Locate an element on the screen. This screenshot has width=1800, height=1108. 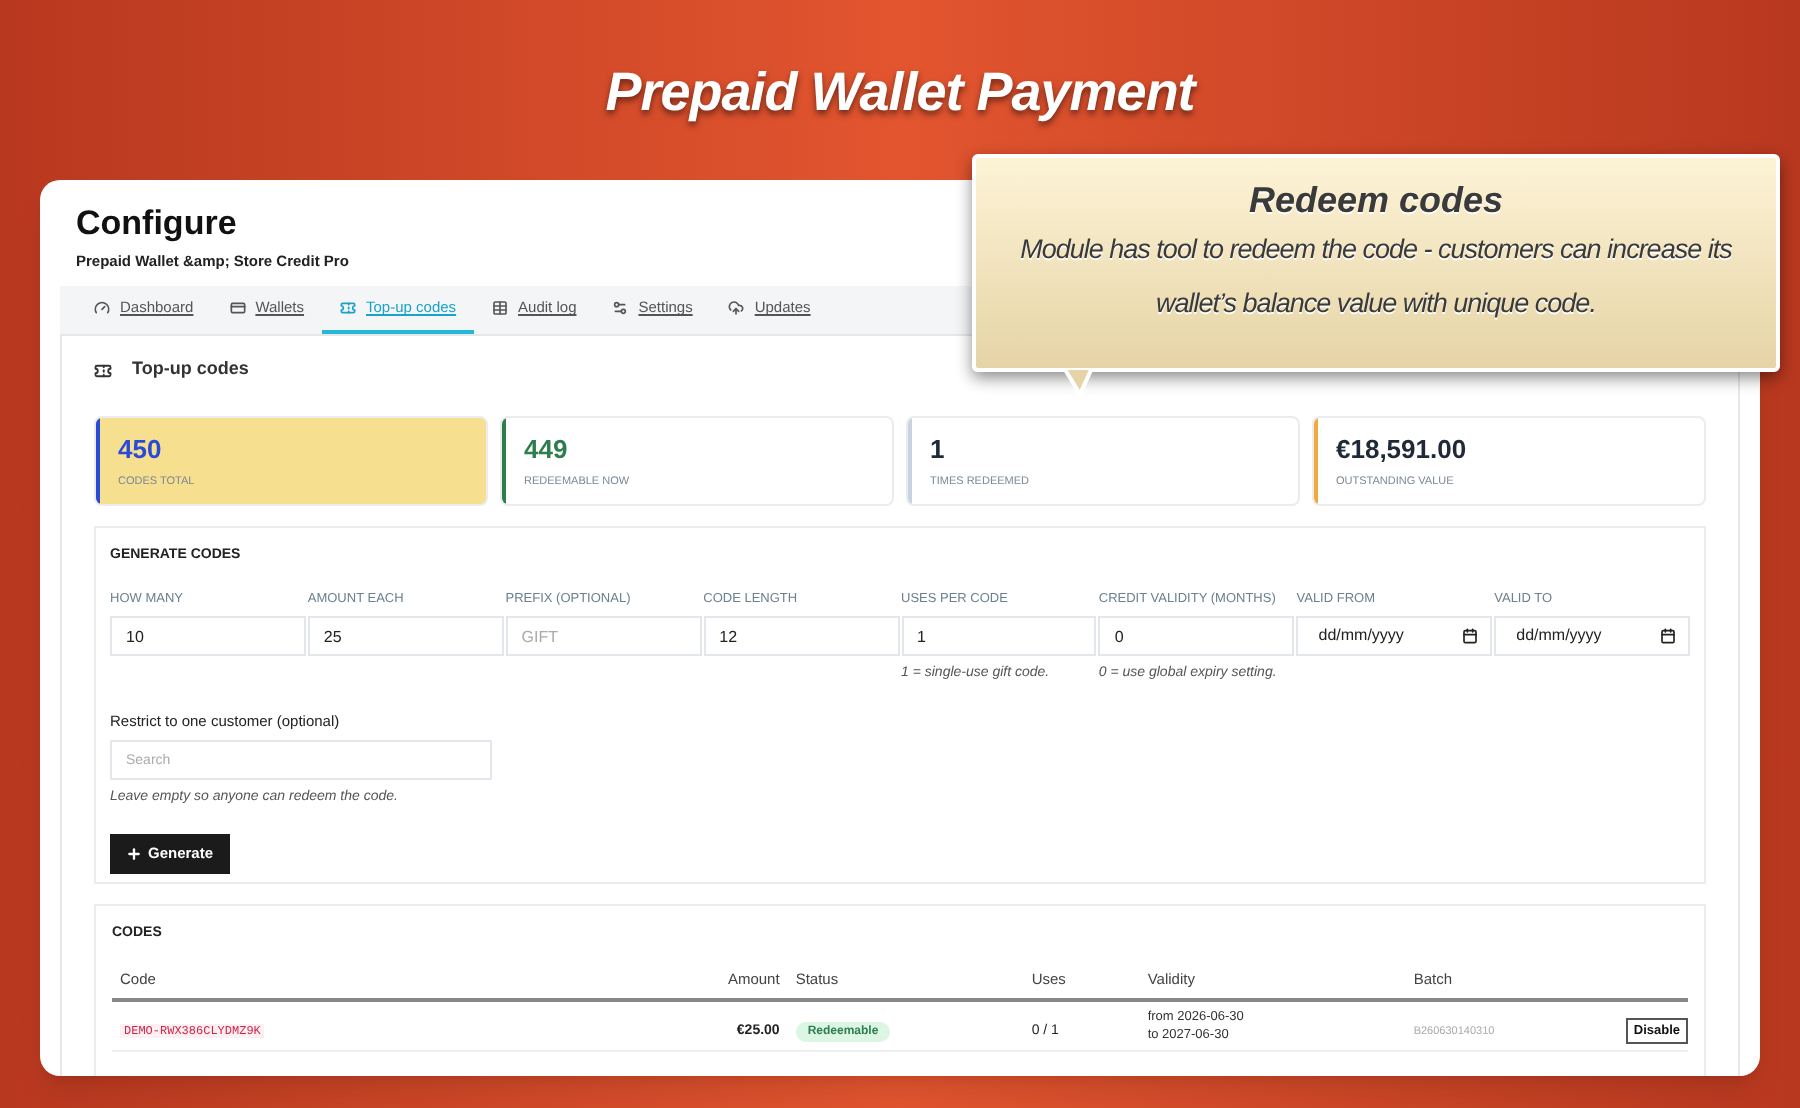
input-field: GIFT is located at coordinates (603, 636).